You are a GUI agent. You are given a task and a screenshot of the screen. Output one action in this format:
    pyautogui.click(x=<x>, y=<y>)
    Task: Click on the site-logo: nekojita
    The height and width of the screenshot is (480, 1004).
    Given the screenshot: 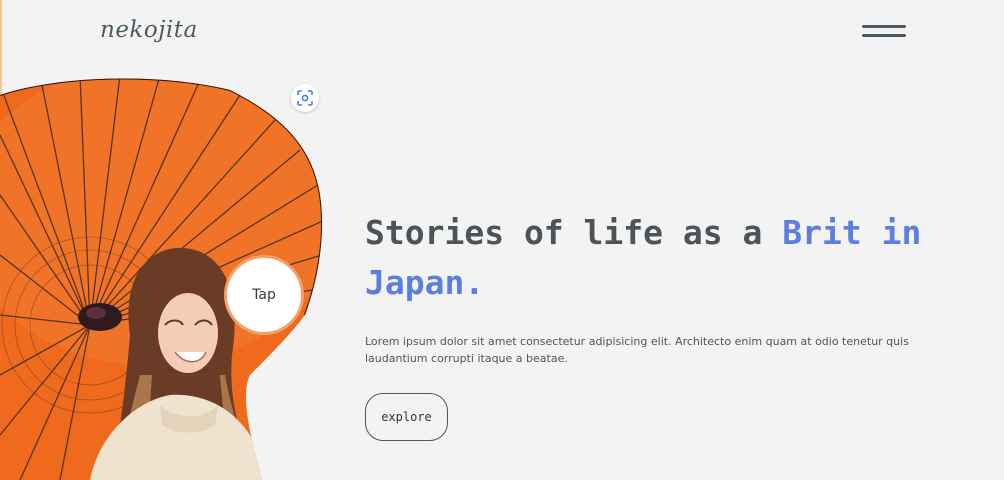 What is the action you would take?
    pyautogui.click(x=149, y=30)
    